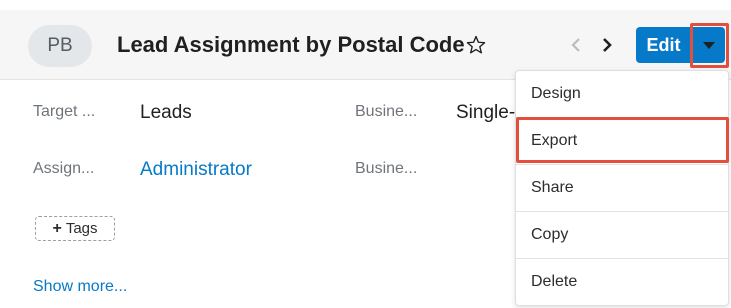  I want to click on menu-item-copy: Copy, so click(622, 235).